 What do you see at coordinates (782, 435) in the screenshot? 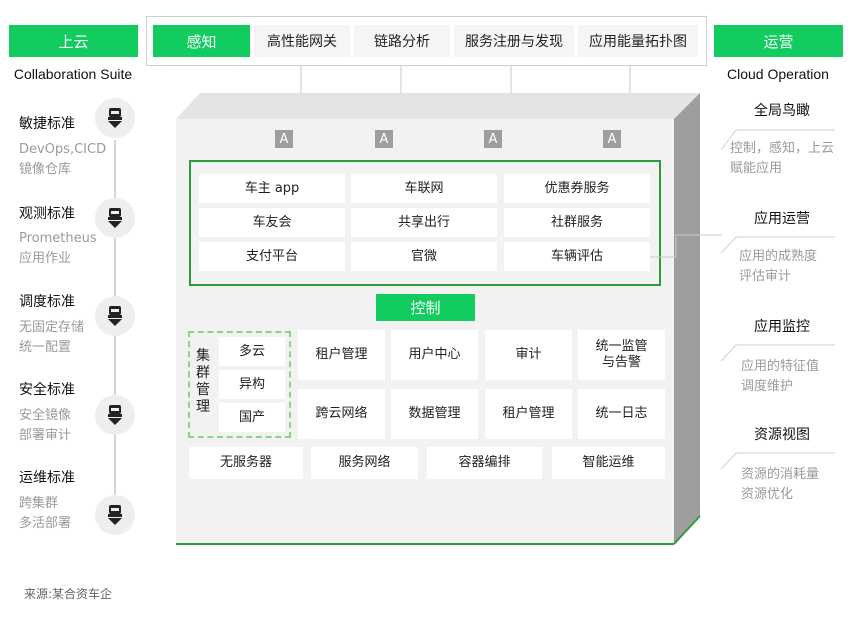
I see `operation-title: 资源视图` at bounding box center [782, 435].